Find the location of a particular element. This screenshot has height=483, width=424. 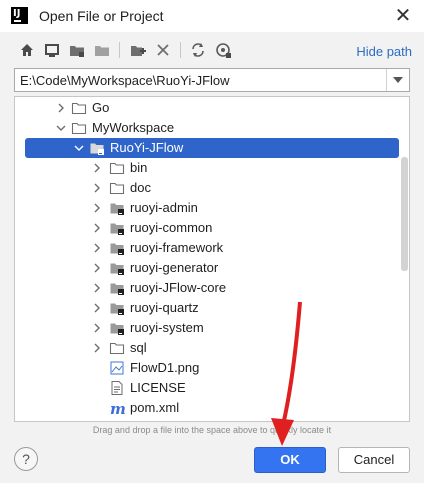

tree-row: ruoyi-quartz is located at coordinates (212, 308).